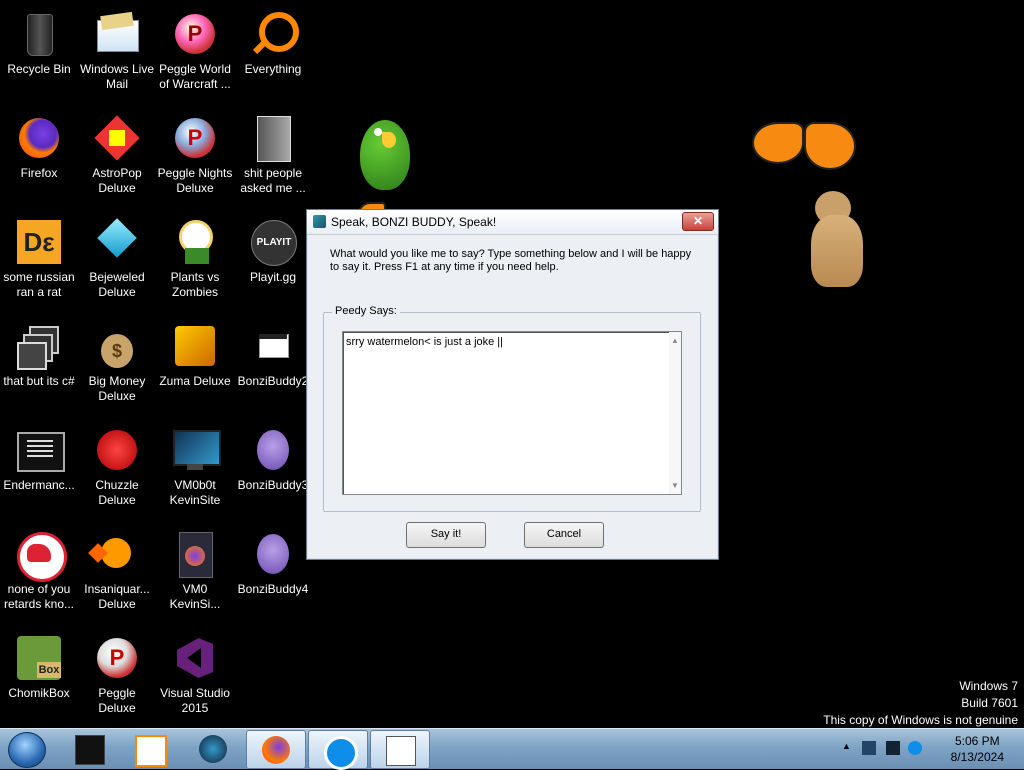  I want to click on desktop-icon-label: BonziBuddy2, so click(273, 381).